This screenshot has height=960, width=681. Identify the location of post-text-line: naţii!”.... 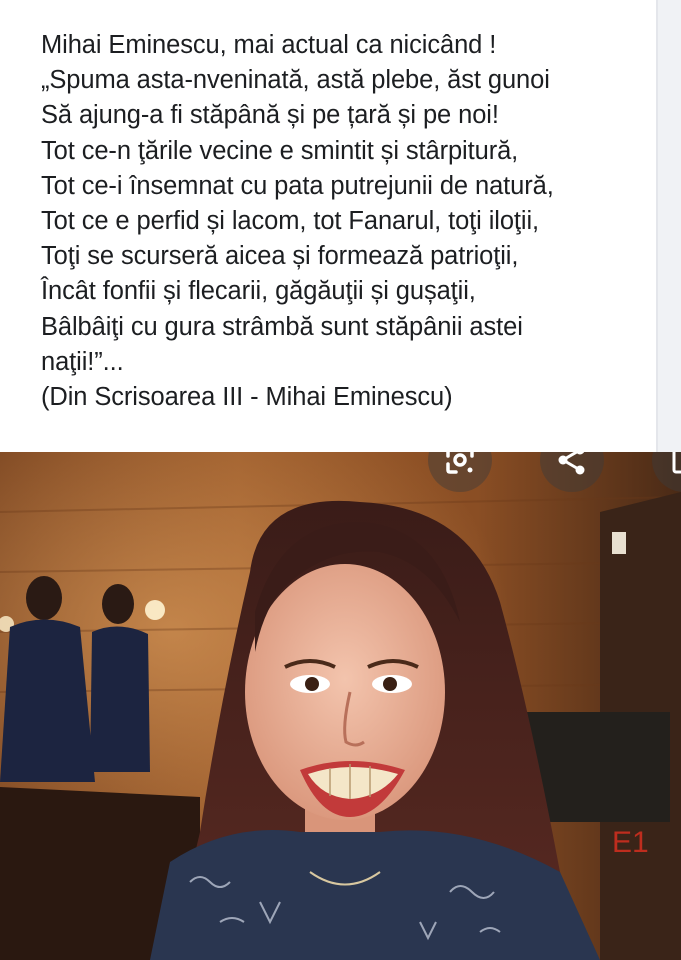
(82, 361).